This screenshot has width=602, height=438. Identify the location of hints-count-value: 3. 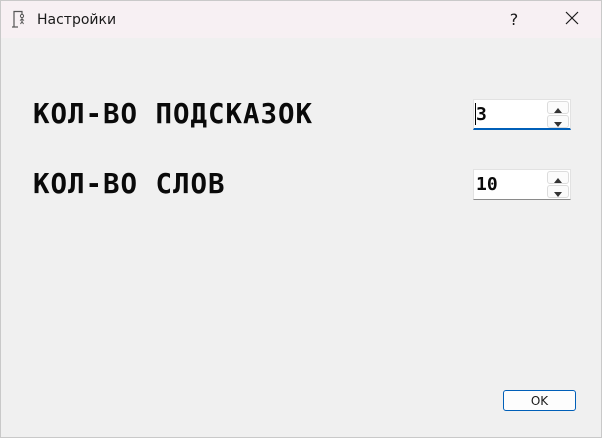
(481, 115).